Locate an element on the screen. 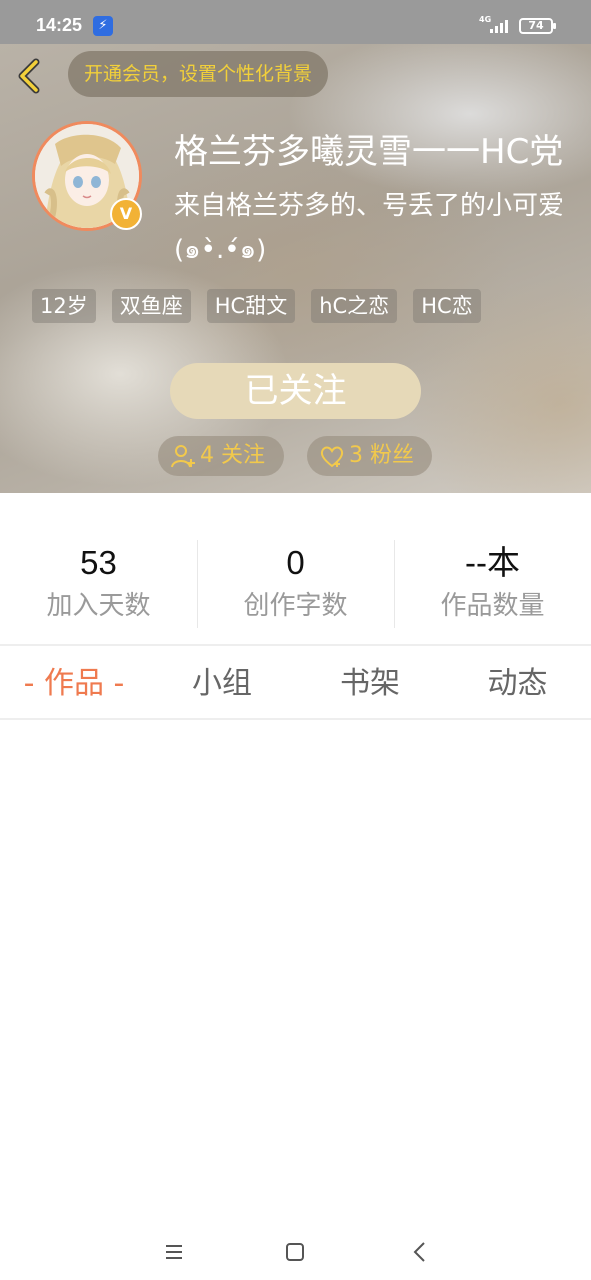  square-home-icon is located at coordinates (295, 1252).